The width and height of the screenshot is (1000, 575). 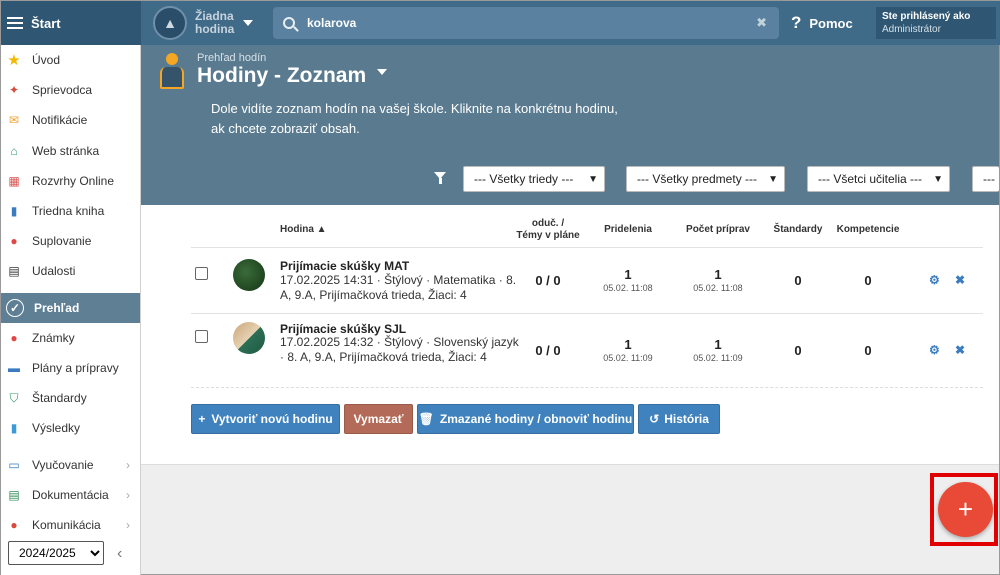 I want to click on class-filter: --- Všetky triedy --- ▼, so click(x=534, y=179).